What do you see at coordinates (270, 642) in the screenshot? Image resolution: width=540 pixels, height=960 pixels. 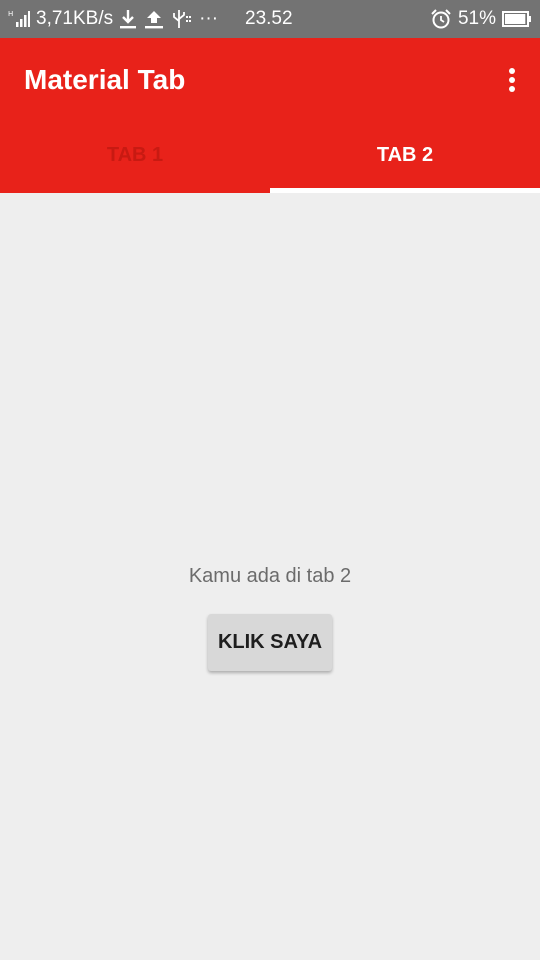 I see `klik-saya-button: KLIK SAYA` at bounding box center [270, 642].